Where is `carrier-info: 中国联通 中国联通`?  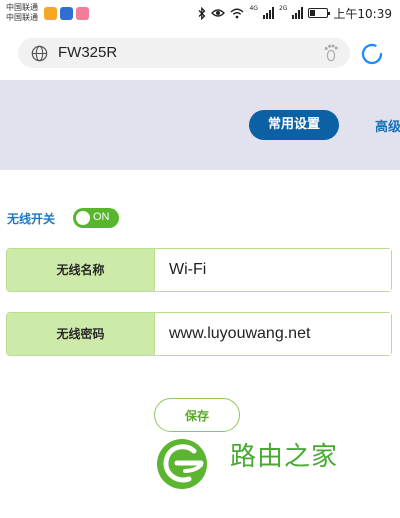 carrier-info: 中国联通 中国联通 is located at coordinates (22, 13).